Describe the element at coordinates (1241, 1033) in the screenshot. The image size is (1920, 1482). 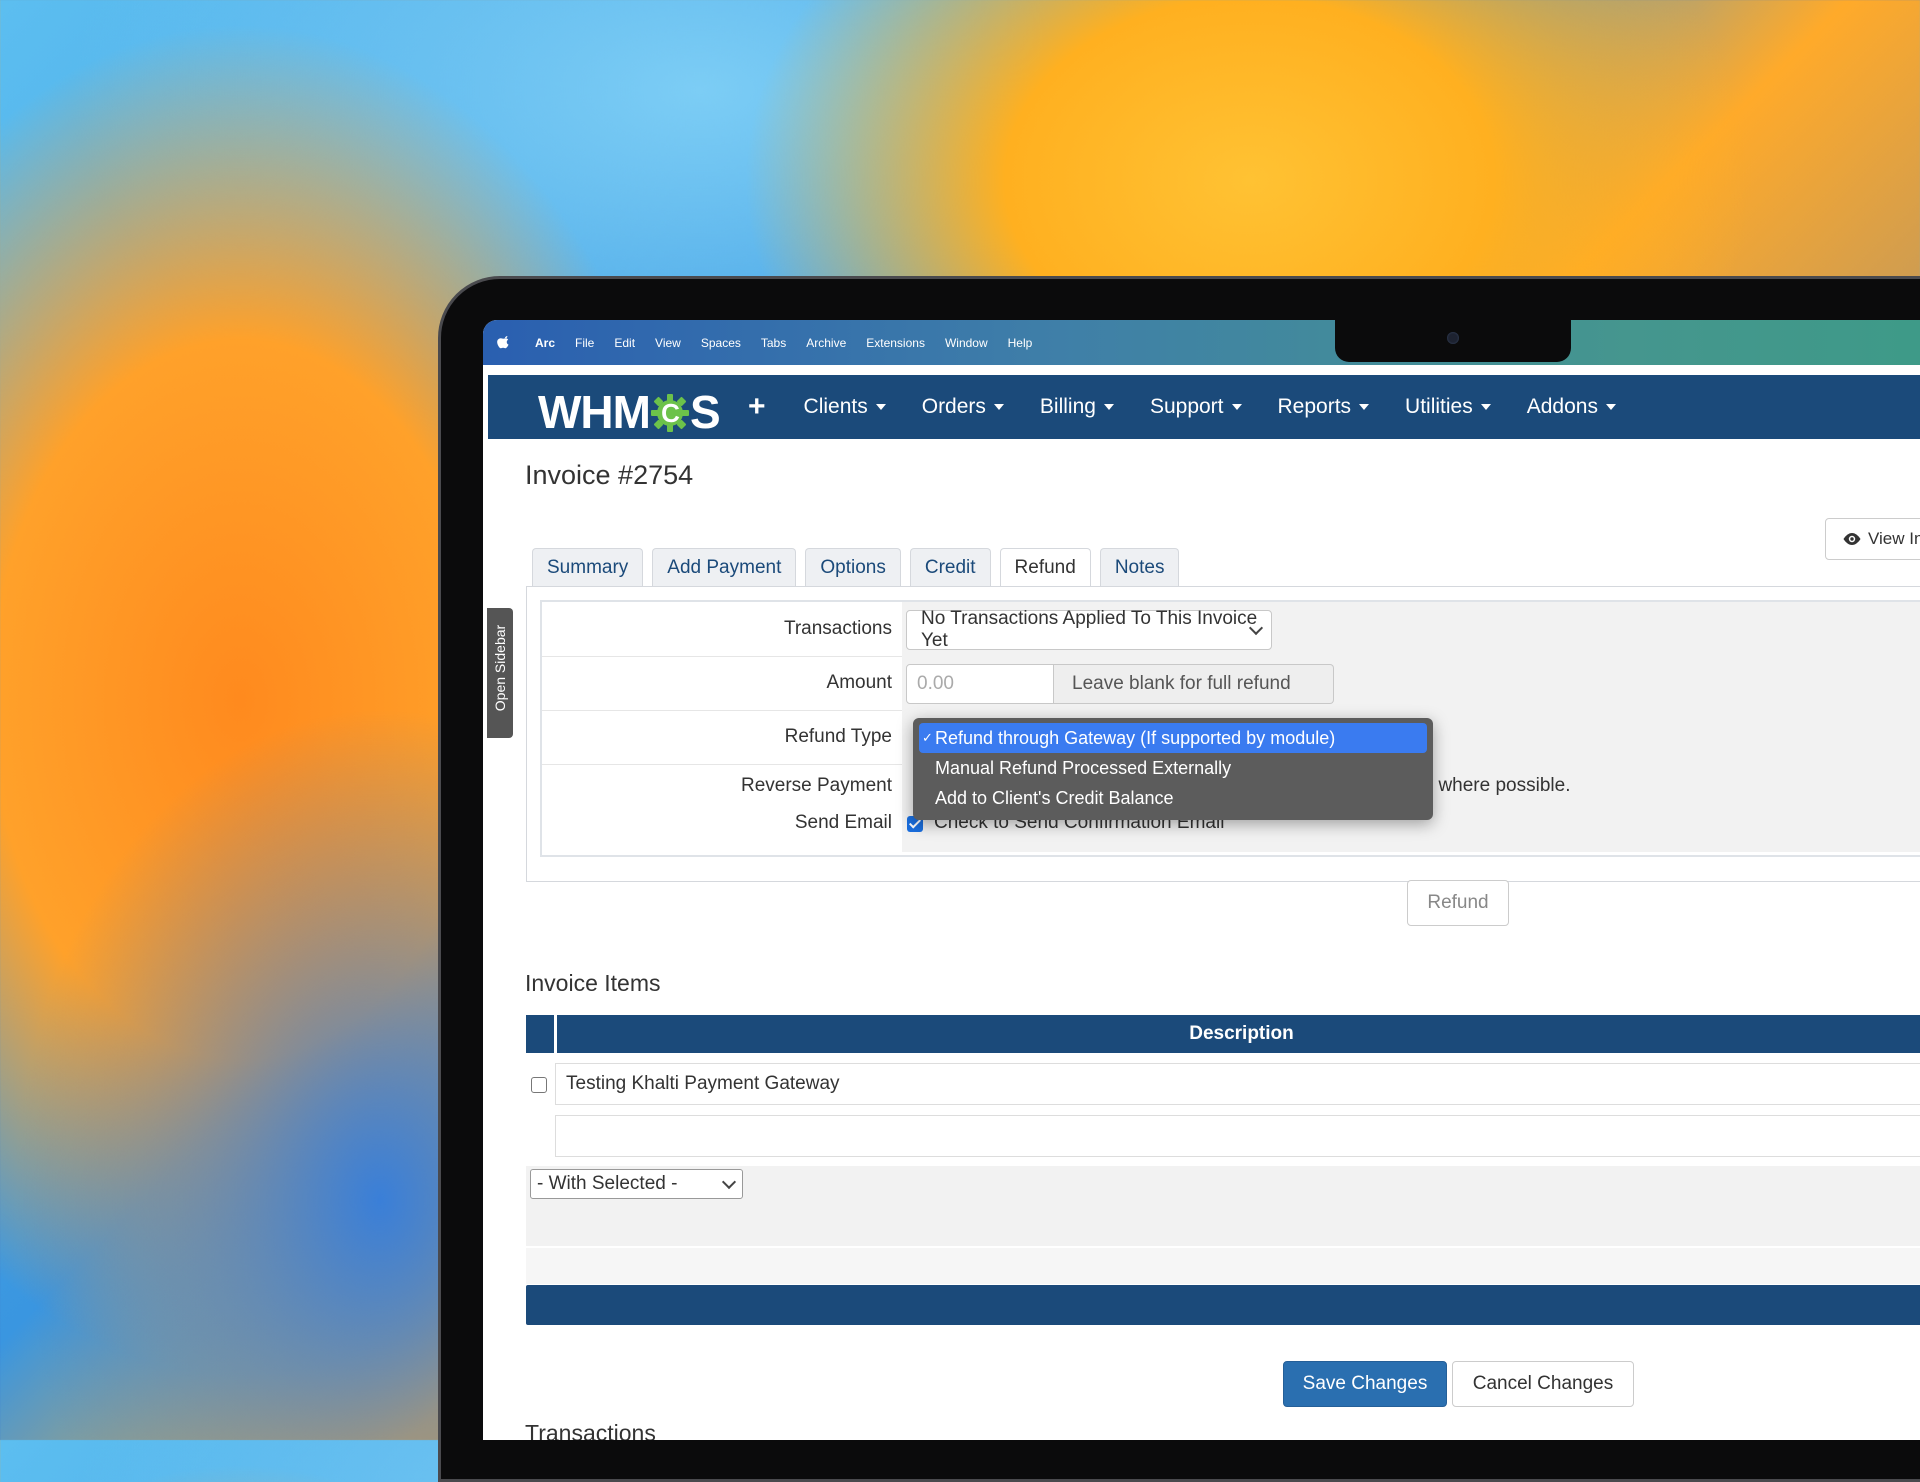
I see `description-column-header: Description` at that location.